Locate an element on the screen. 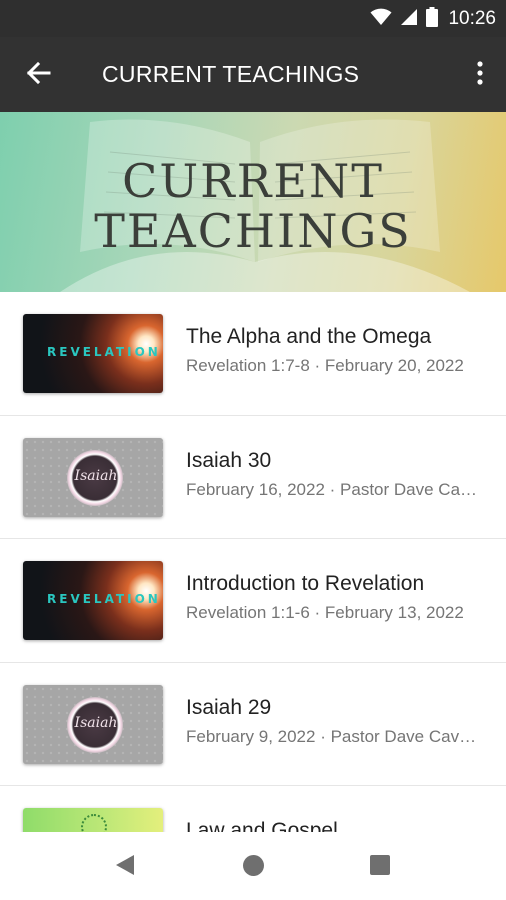  back-button is located at coordinates (38, 75).